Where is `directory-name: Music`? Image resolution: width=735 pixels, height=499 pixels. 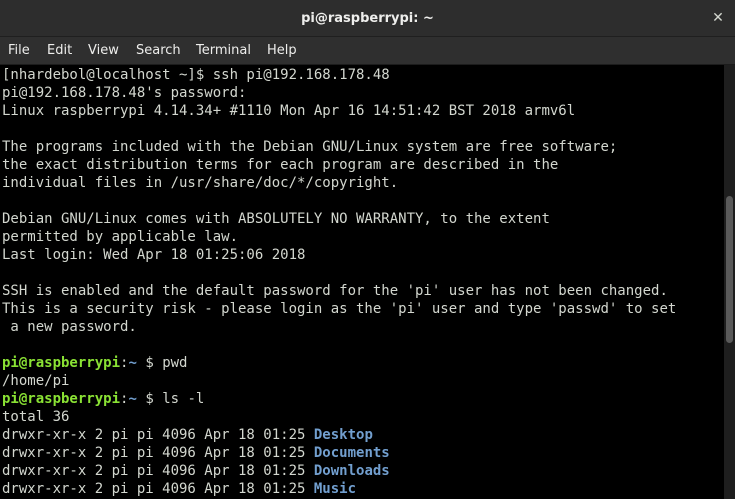 directory-name: Music is located at coordinates (335, 489).